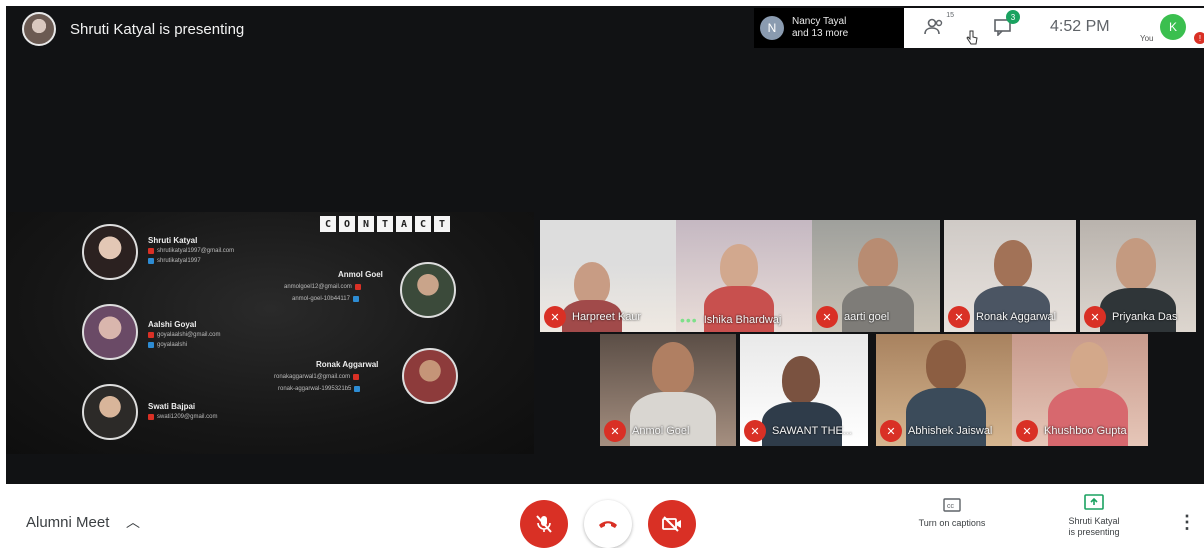 The image size is (1204, 548). Describe the element at coordinates (944, 390) in the screenshot. I see `participant-tile: ✕ Abhishek Jaiswal` at that location.